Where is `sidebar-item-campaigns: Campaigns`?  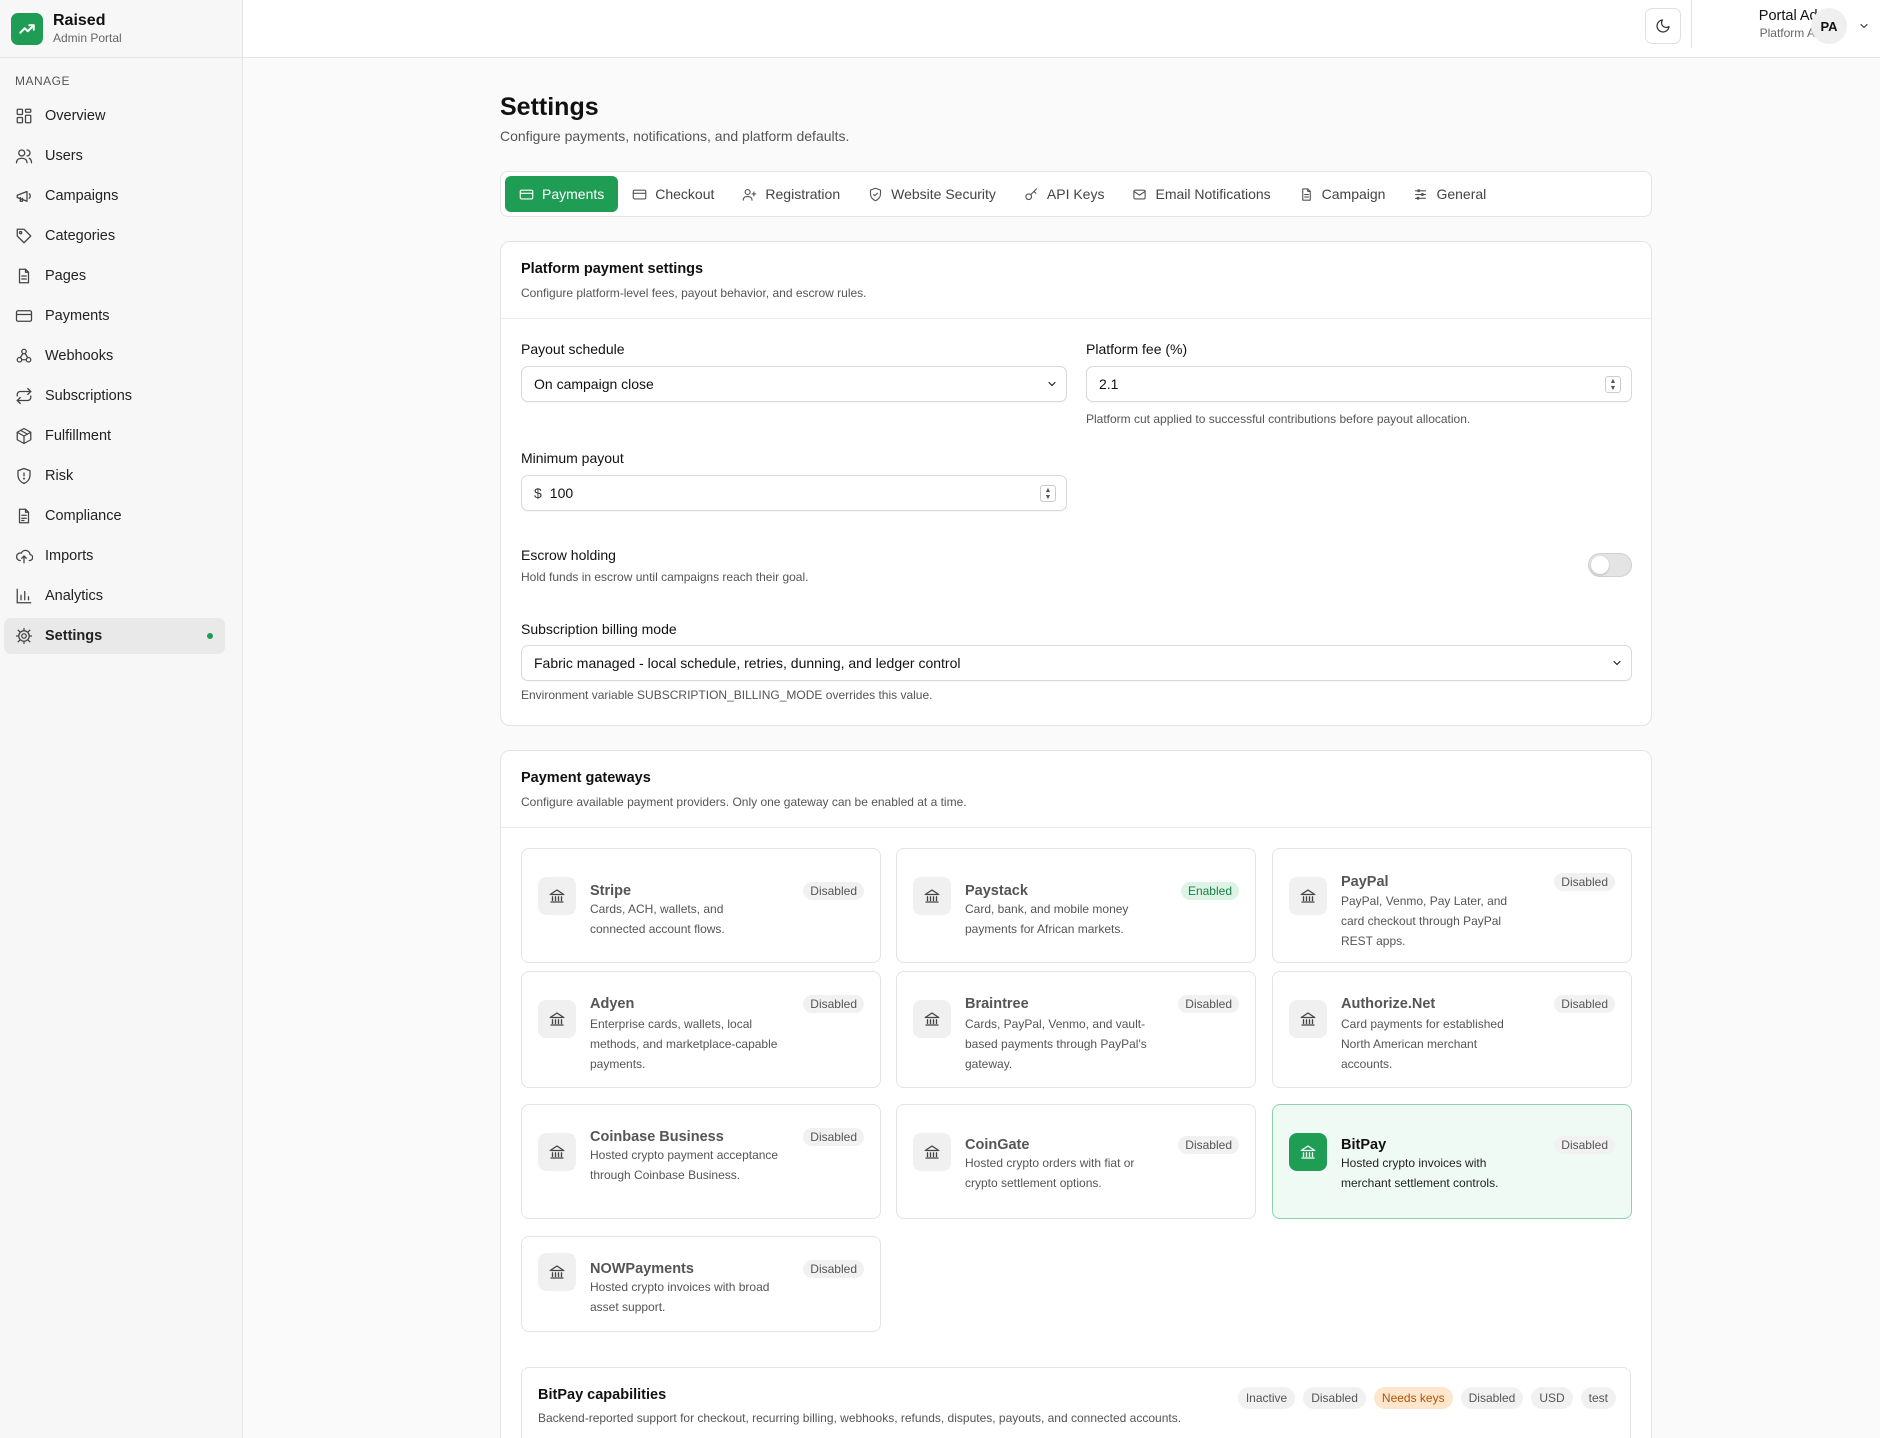 sidebar-item-campaigns: Campaigns is located at coordinates (114, 196).